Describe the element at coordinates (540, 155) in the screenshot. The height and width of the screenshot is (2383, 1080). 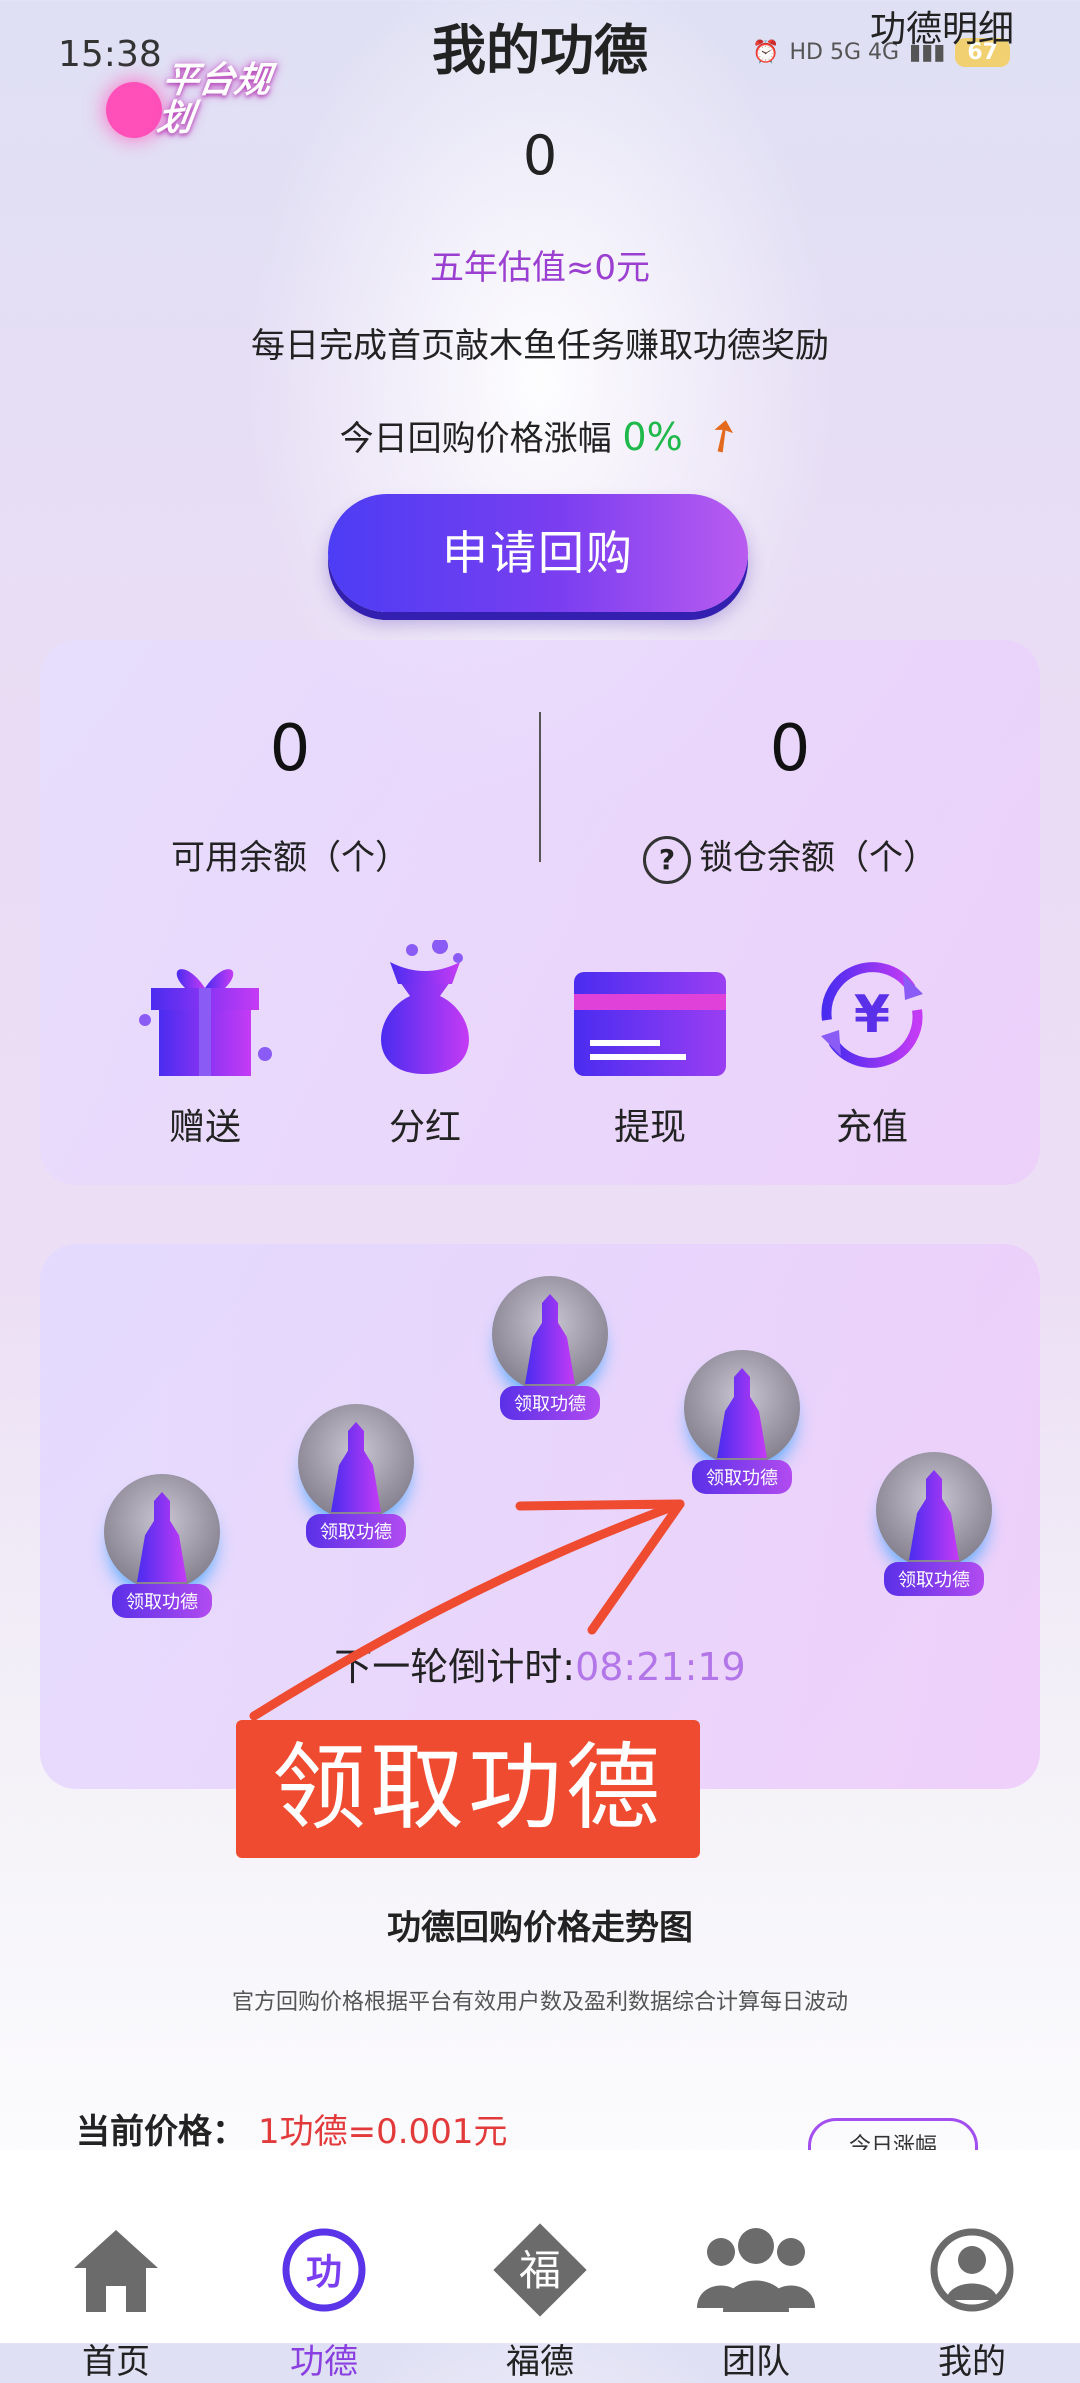
I see `merit-total-value: 0` at that location.